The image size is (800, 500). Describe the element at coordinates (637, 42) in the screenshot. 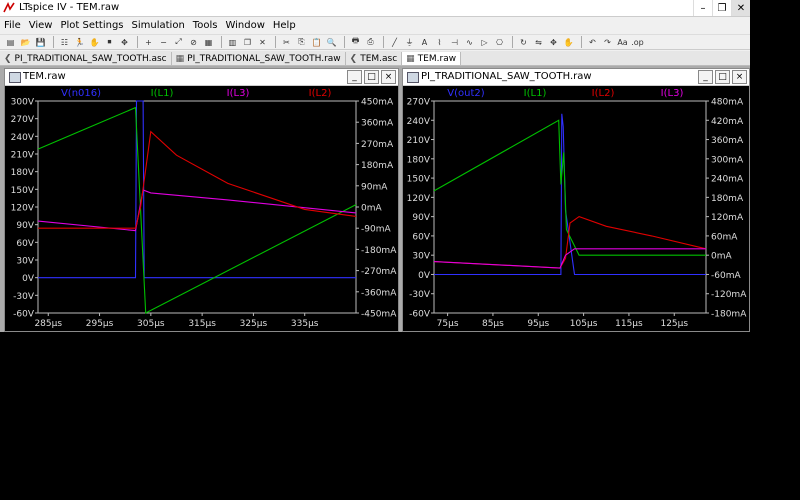

I see `spice-directive-icon: .op` at that location.